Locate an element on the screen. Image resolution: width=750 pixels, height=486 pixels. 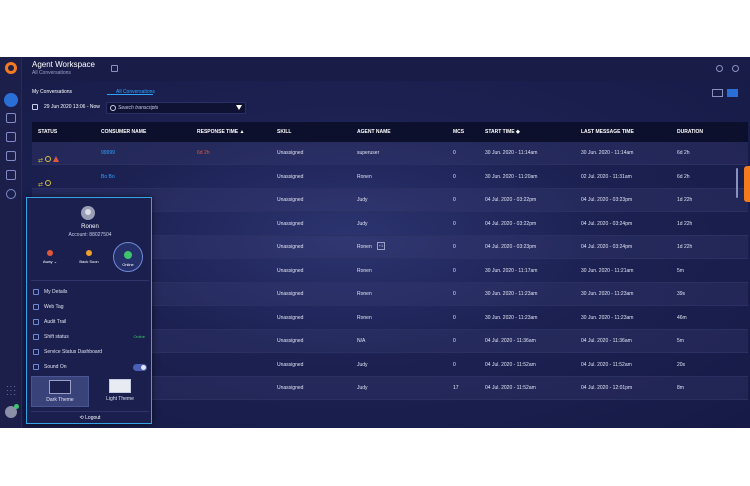
menu-audit-trail: Audit Trail is located at coordinates (90, 322).